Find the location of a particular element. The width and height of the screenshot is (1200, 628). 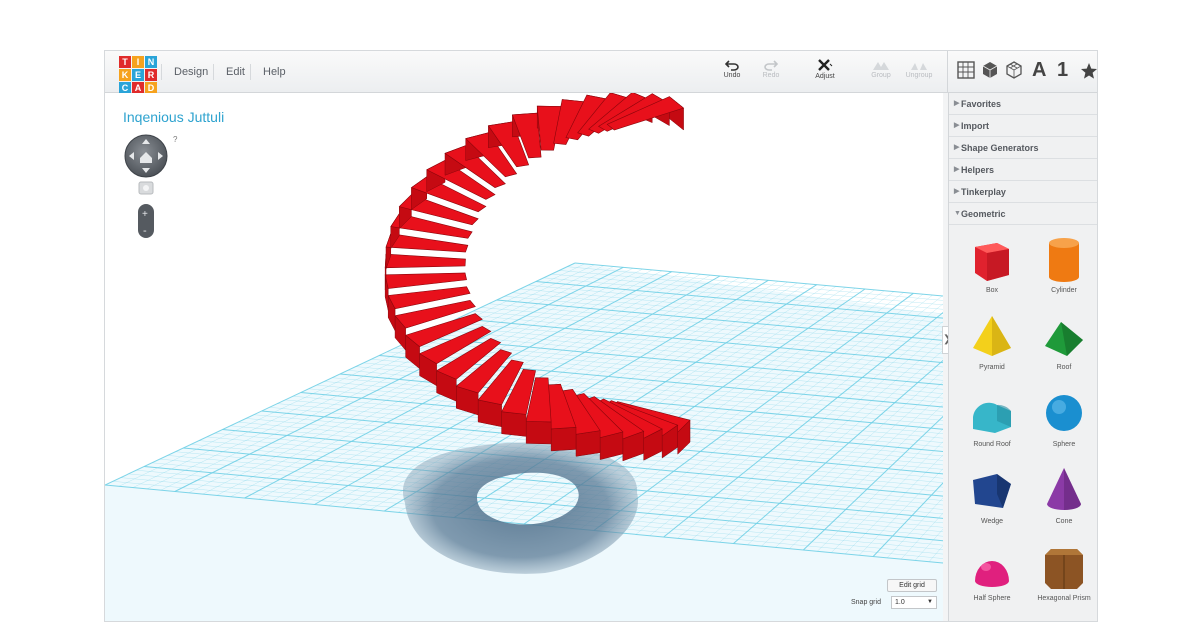

undo-icon is located at coordinates (732, 65).